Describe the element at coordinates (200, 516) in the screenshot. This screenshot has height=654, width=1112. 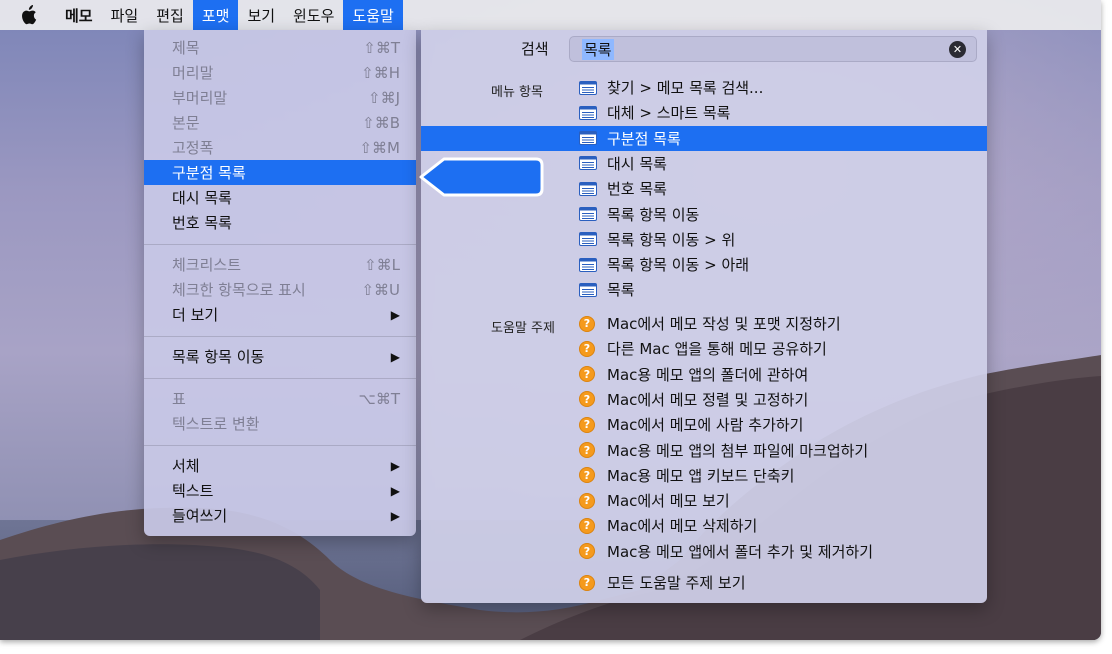
I see `menu-item-label: 들여쓰기` at that location.